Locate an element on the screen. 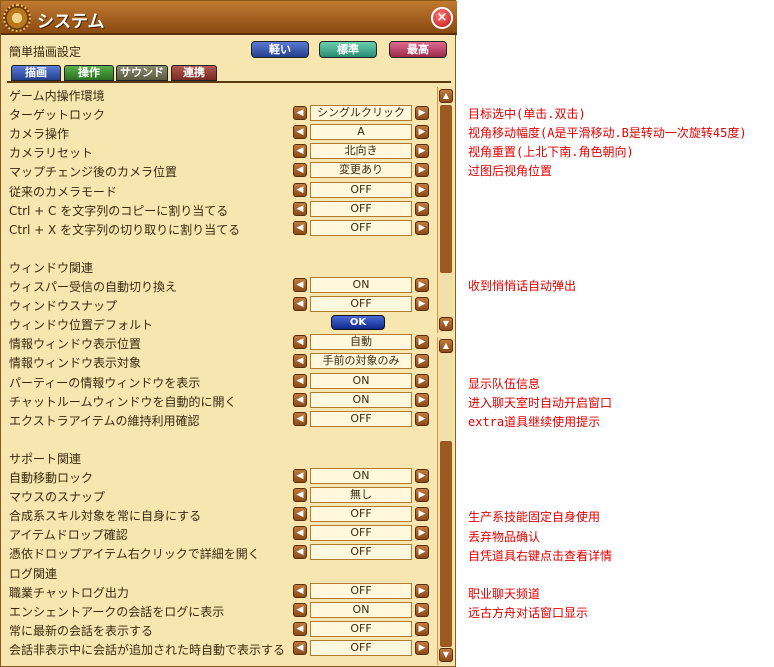  annotation-note: extra道具继续使用提示 is located at coordinates (534, 422).